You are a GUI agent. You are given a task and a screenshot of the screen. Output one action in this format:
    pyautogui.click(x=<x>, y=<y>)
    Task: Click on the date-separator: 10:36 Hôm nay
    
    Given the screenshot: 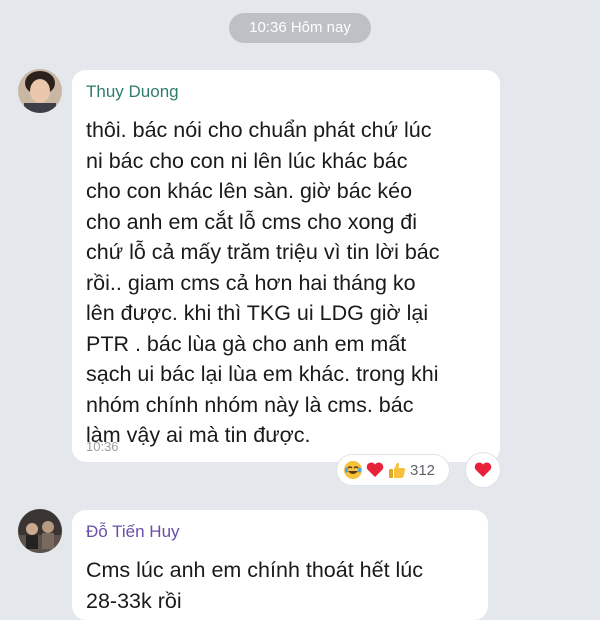 What is the action you would take?
    pyautogui.click(x=300, y=28)
    